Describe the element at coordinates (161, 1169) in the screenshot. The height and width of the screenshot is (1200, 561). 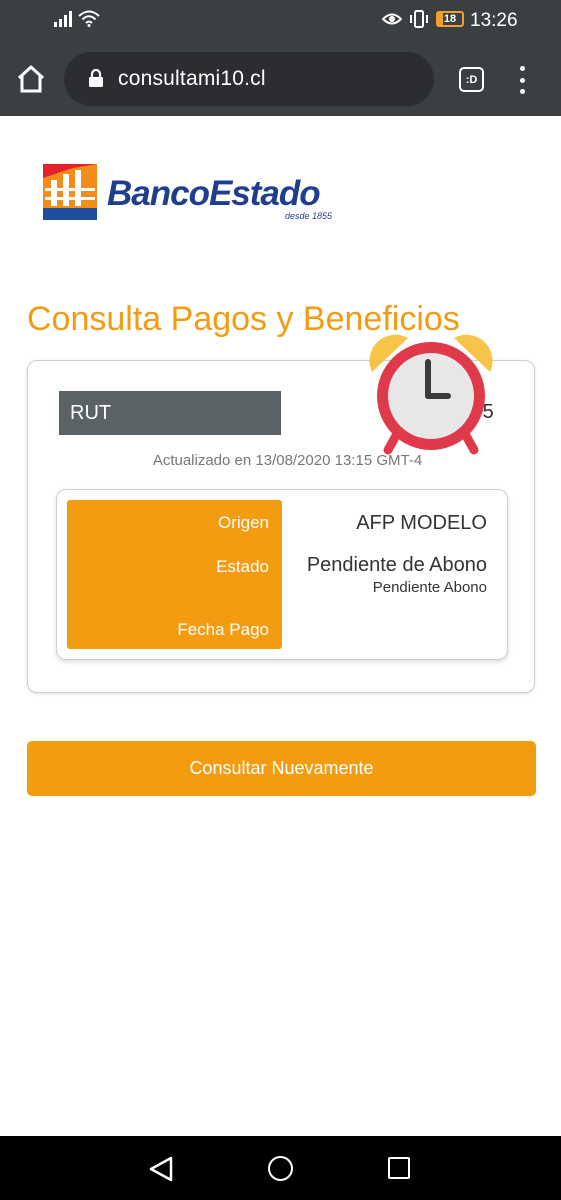
I see `back-icon` at that location.